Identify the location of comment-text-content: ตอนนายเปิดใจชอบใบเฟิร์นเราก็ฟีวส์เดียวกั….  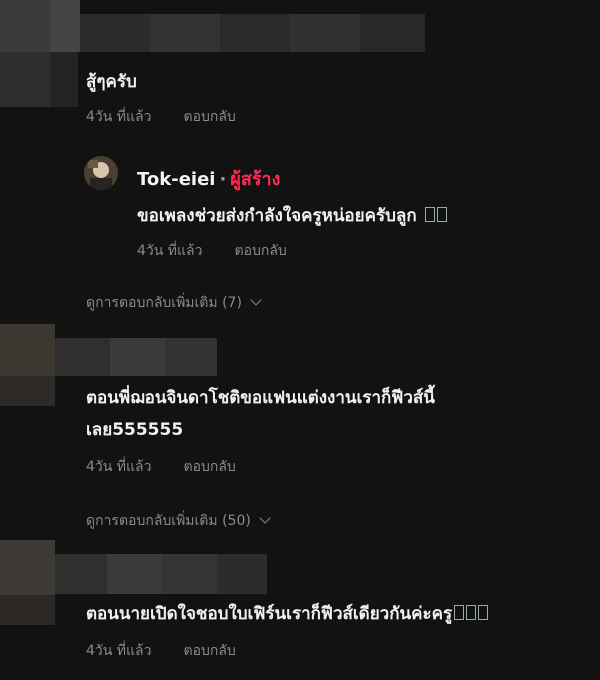
(269, 614).